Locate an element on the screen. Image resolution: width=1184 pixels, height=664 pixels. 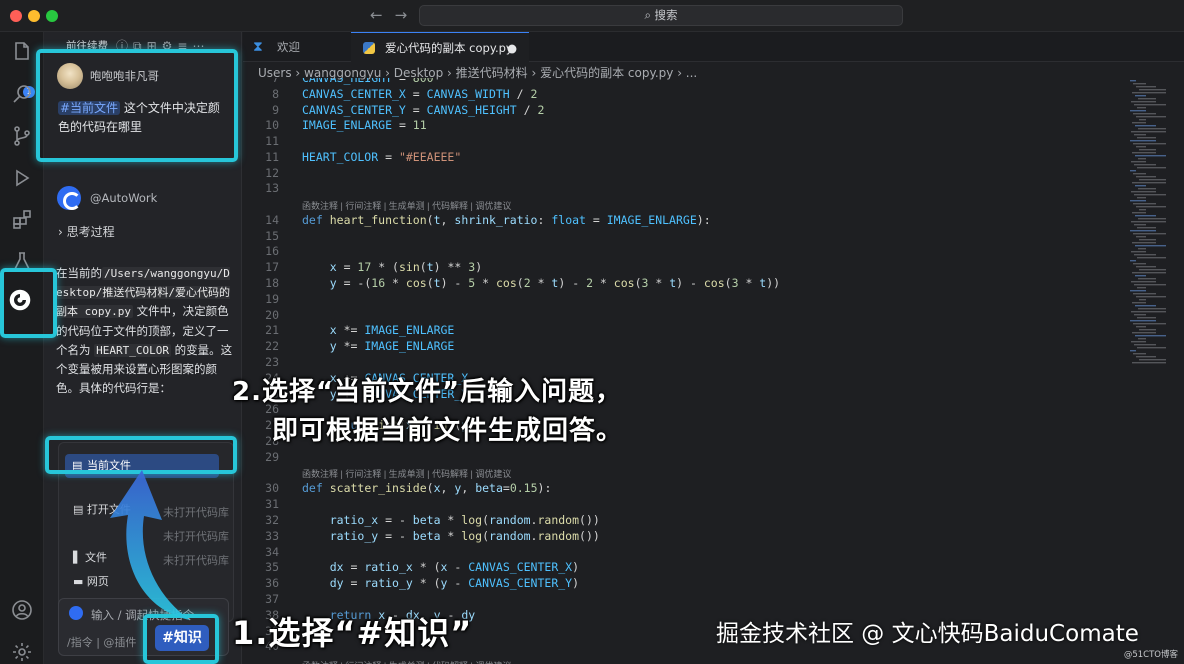
line-number: 11 is located at coordinates (272, 157).